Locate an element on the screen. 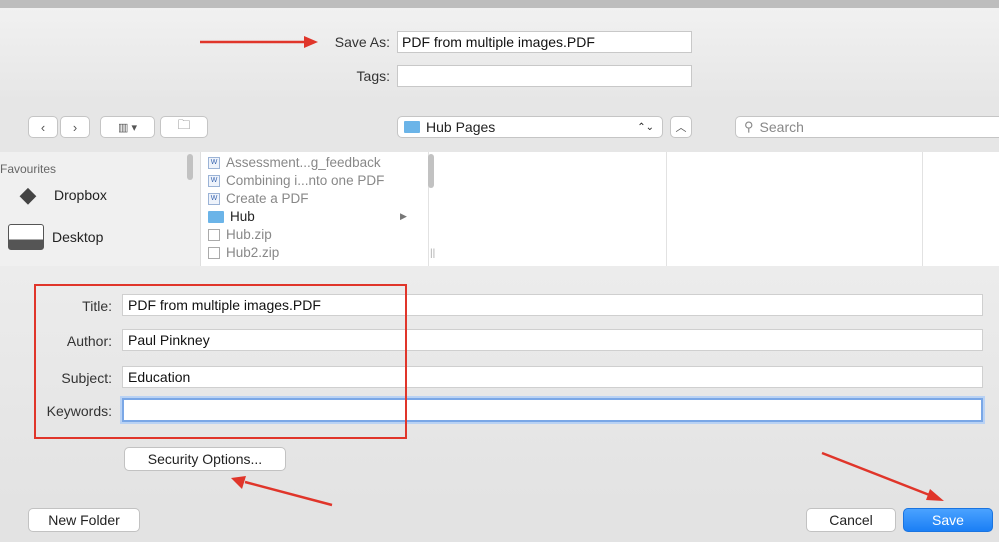  file-name: Hub2.zip is located at coordinates (253, 252).